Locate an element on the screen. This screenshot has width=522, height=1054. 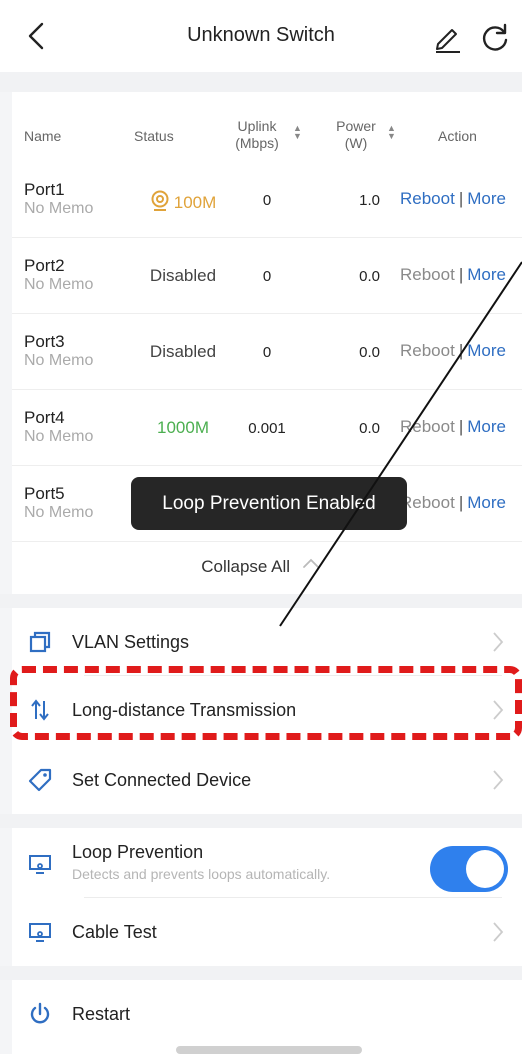
cable-test-row: Cable Test is located at coordinates (267, 932).